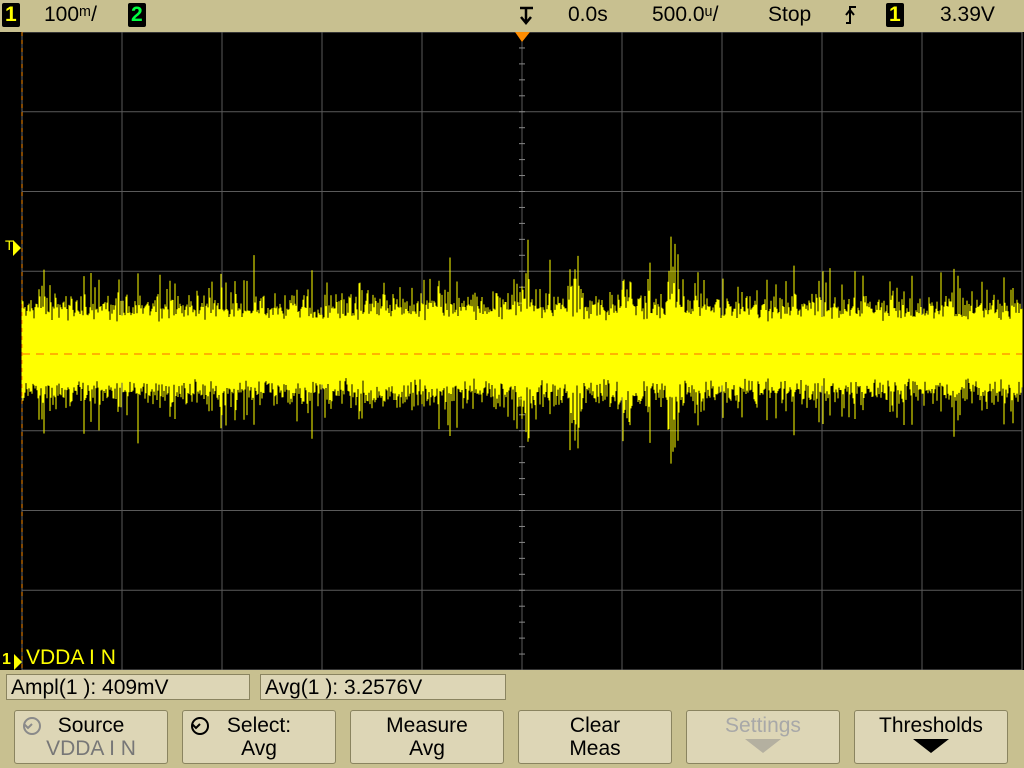 This screenshot has width=1024, height=768. What do you see at coordinates (71, 657) in the screenshot?
I see `channel1-name-label: VDDA I N` at bounding box center [71, 657].